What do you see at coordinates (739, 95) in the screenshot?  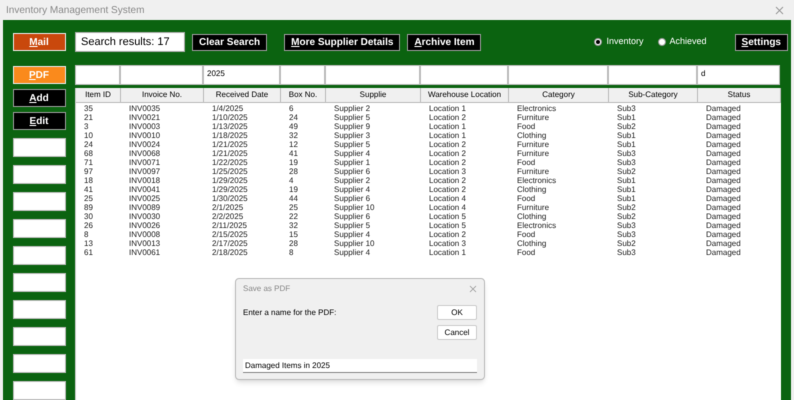 I see `column-header: Status` at bounding box center [739, 95].